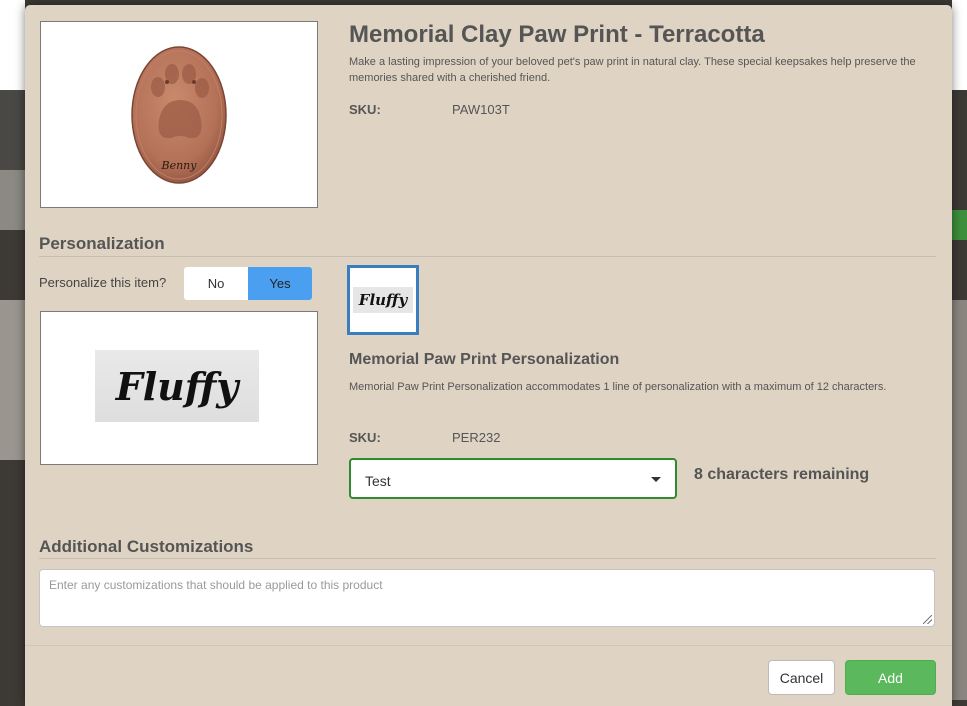  Describe the element at coordinates (656, 479) in the screenshot. I see `caret-down-icon` at that location.